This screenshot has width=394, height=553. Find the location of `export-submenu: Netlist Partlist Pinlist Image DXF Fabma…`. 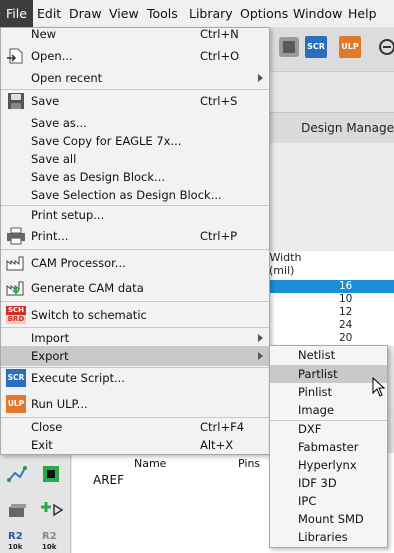

export-submenu: Netlist Partlist Pinlist Image DXF Fabma… is located at coordinates (328, 446).